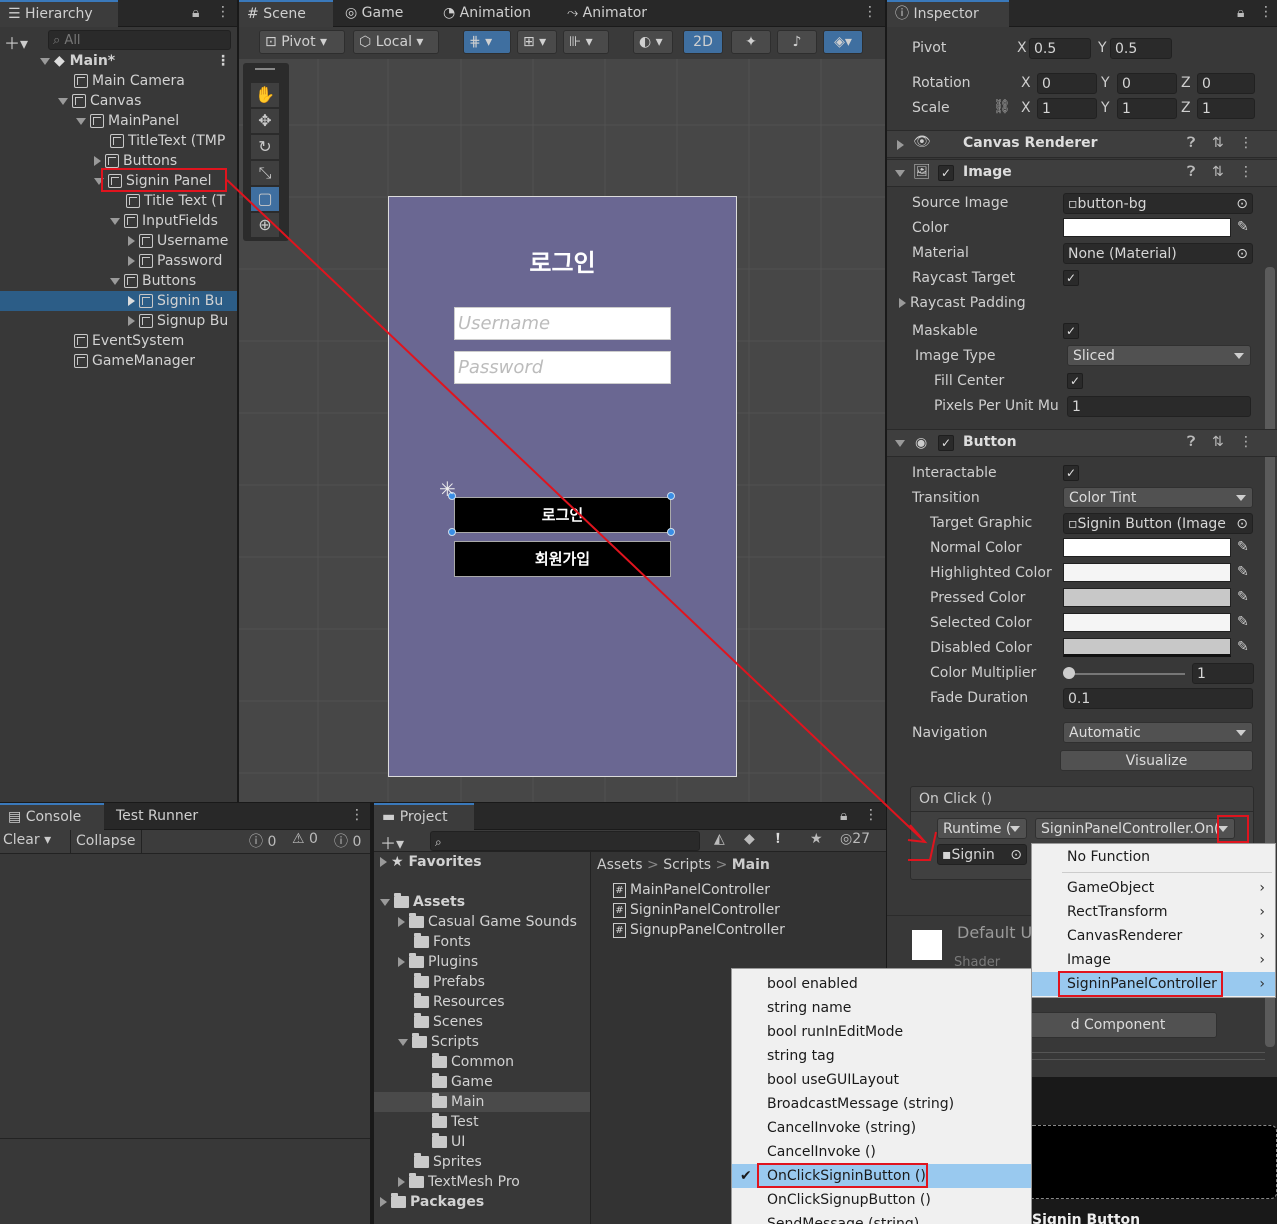 This screenshot has width=1277, height=1224. Describe the element at coordinates (265, 147) in the screenshot. I see `rotate-tool-icon: ↻` at that location.